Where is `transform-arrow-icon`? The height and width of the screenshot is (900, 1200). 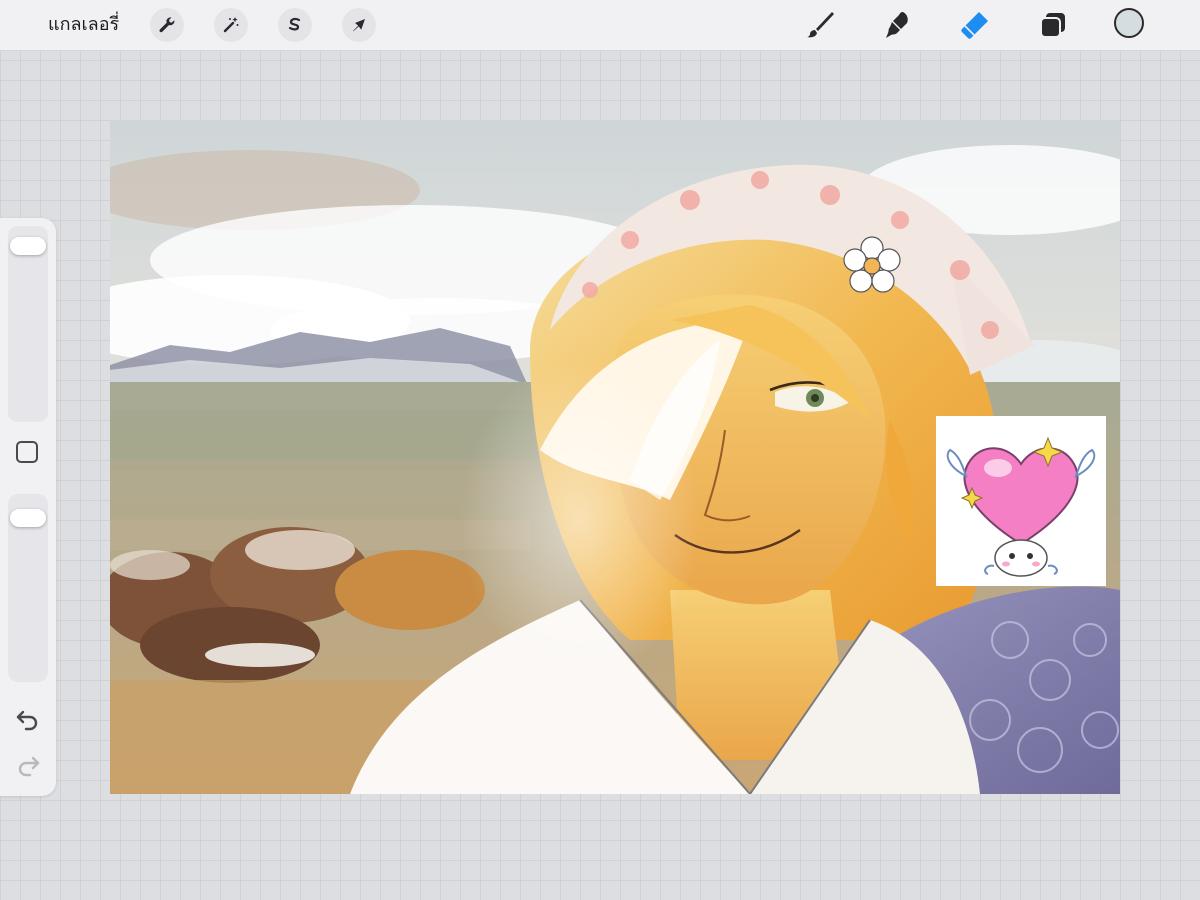
transform-arrow-icon is located at coordinates (359, 25).